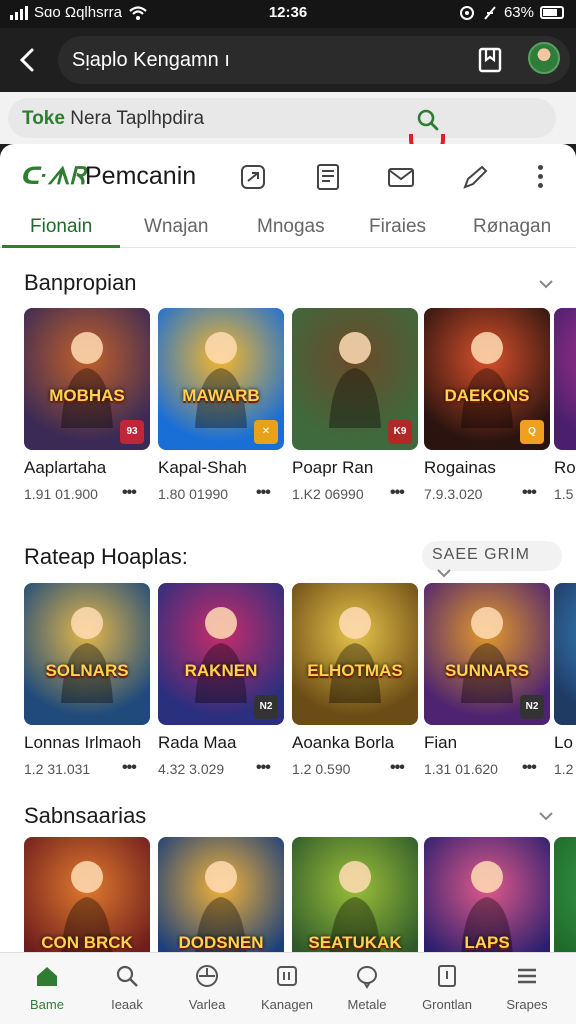 The image size is (576, 1024). I want to click on game-card: Lo 1.2, so click(565, 683).